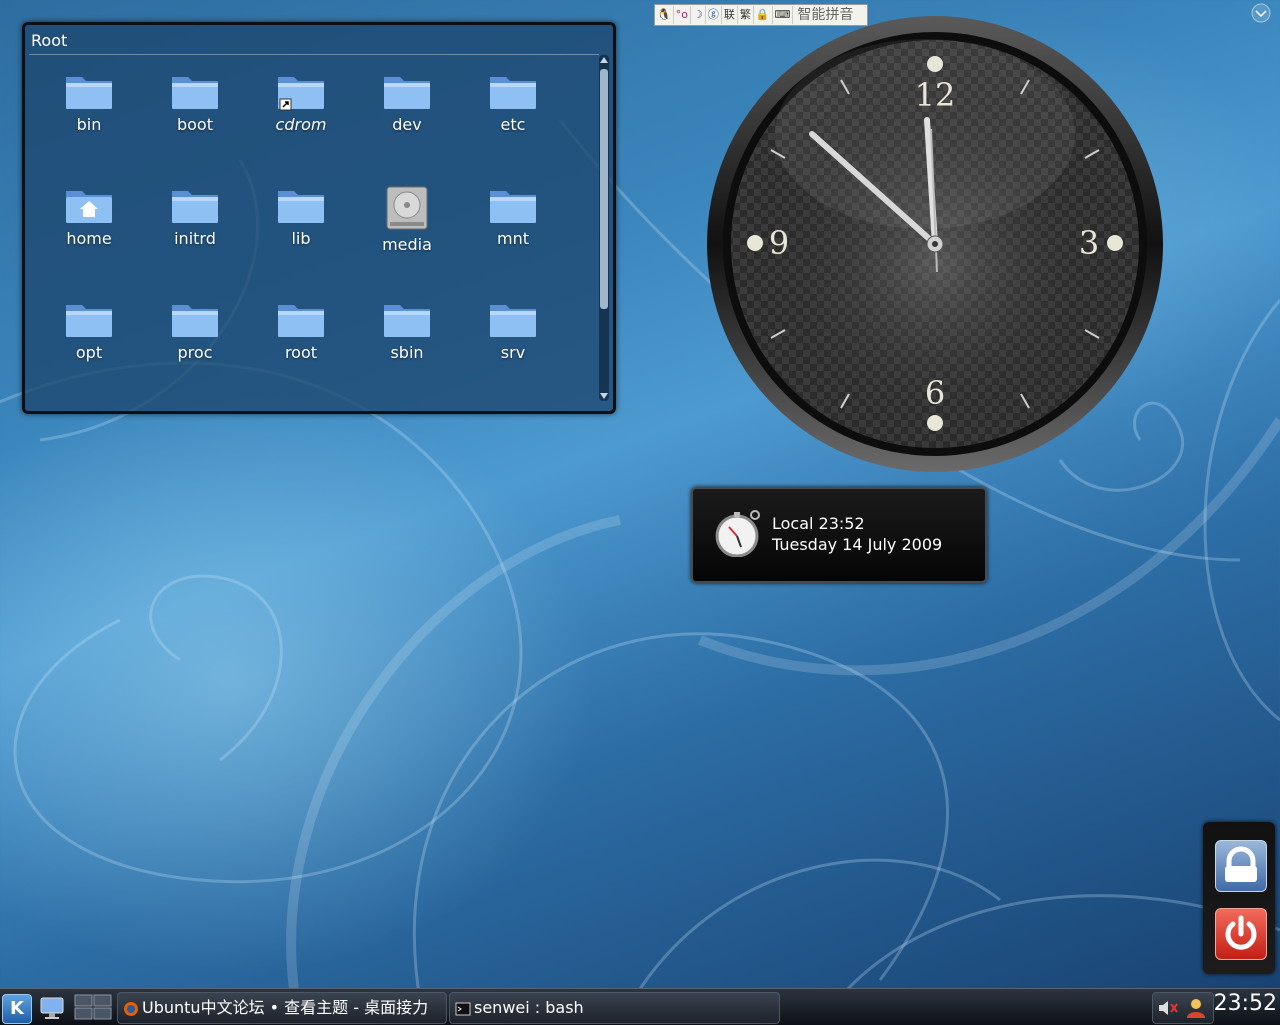 This screenshot has height=1025, width=1280. I want to click on folder-item-initrd: initrd, so click(195, 225).